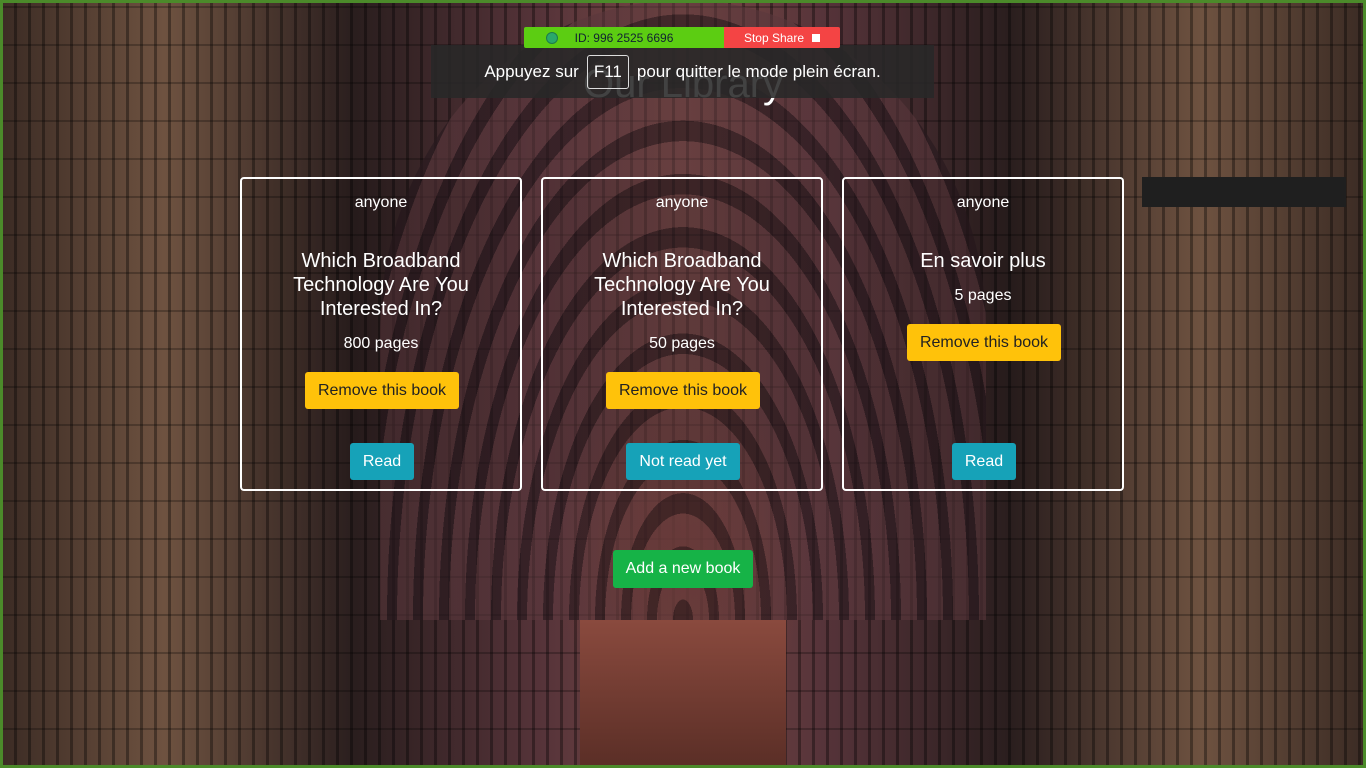 This screenshot has width=1366, height=768. Describe the element at coordinates (1244, 192) in the screenshot. I see `dark-overlay-block` at that location.